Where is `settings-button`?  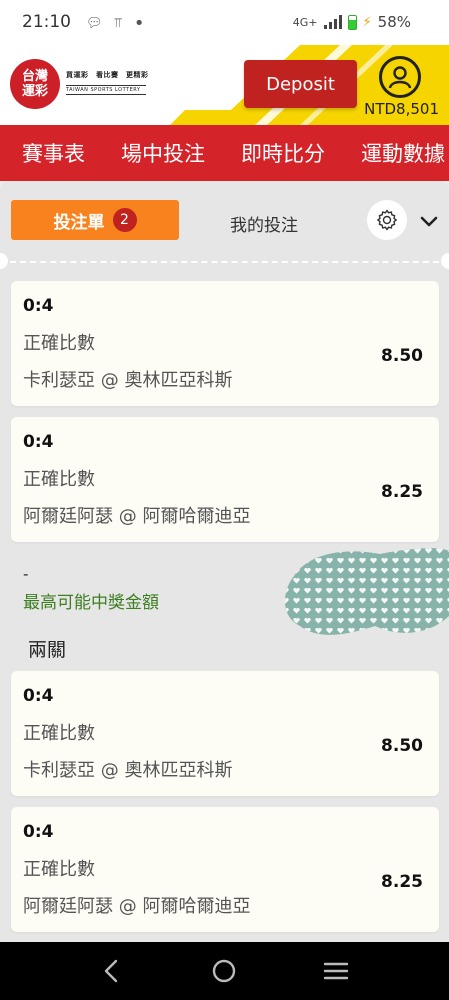 settings-button is located at coordinates (387, 220).